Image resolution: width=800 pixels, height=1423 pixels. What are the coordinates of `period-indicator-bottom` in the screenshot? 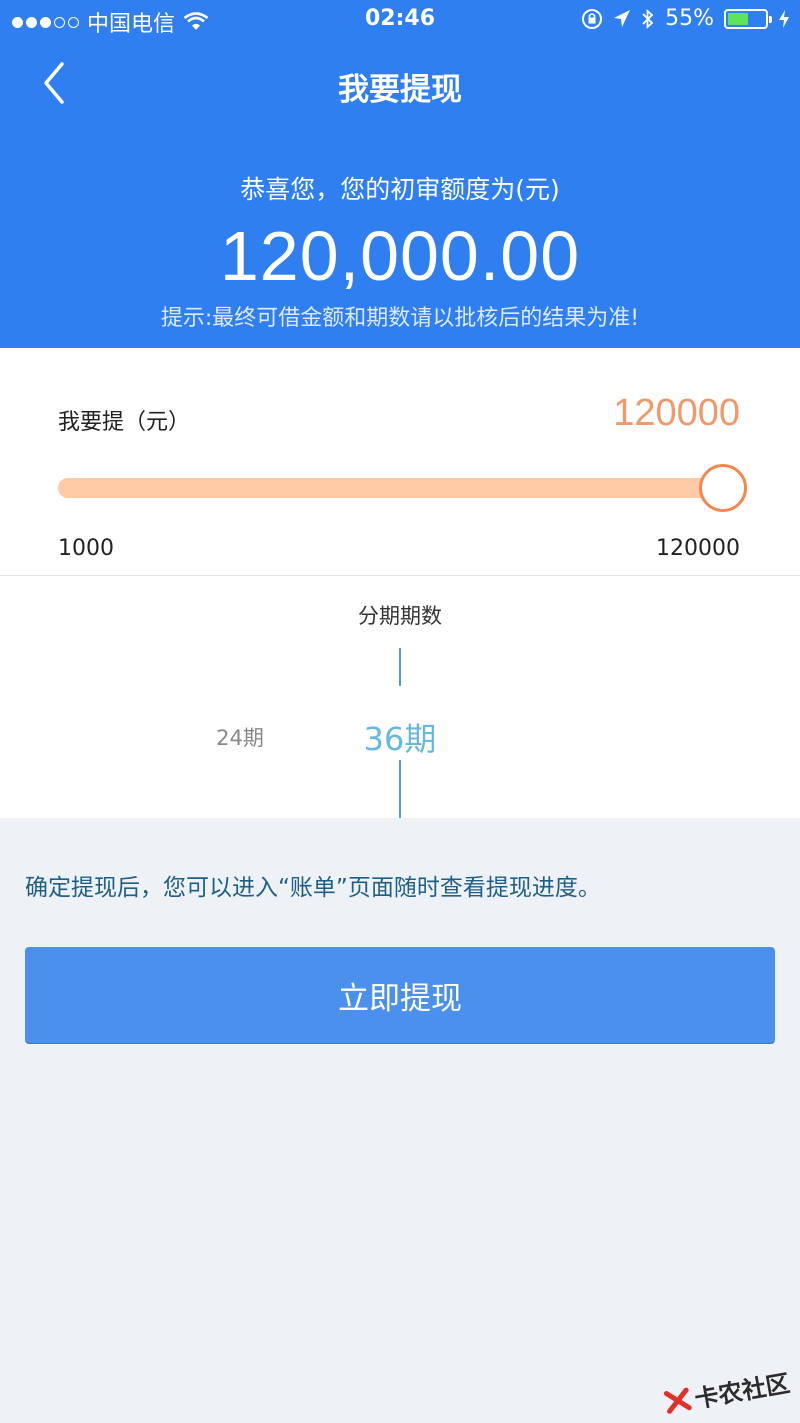 It's located at (400, 789).